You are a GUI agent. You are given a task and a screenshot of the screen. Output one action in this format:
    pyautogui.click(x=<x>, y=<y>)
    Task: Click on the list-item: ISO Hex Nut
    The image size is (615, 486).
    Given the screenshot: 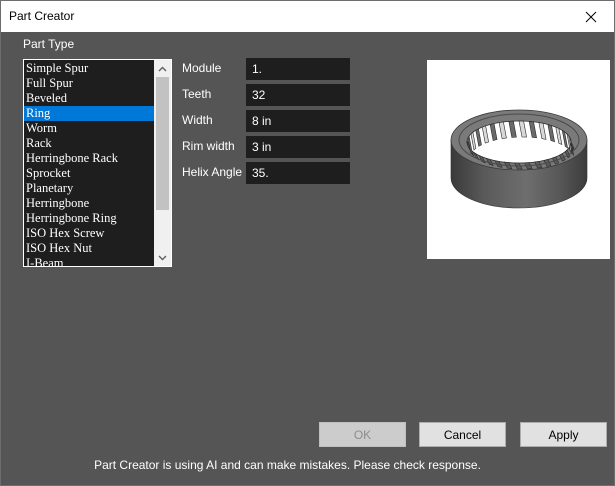 What is the action you would take?
    pyautogui.click(x=89, y=248)
    